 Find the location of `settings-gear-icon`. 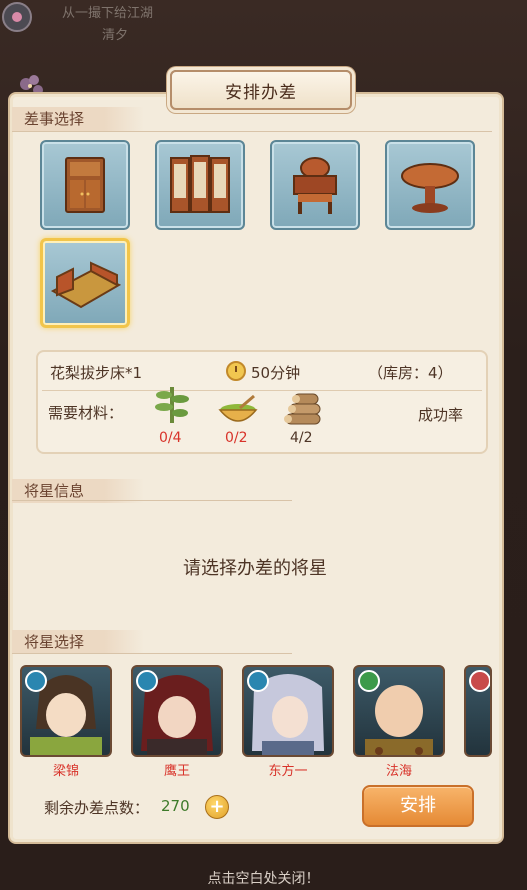

settings-gear-icon is located at coordinates (17, 17).